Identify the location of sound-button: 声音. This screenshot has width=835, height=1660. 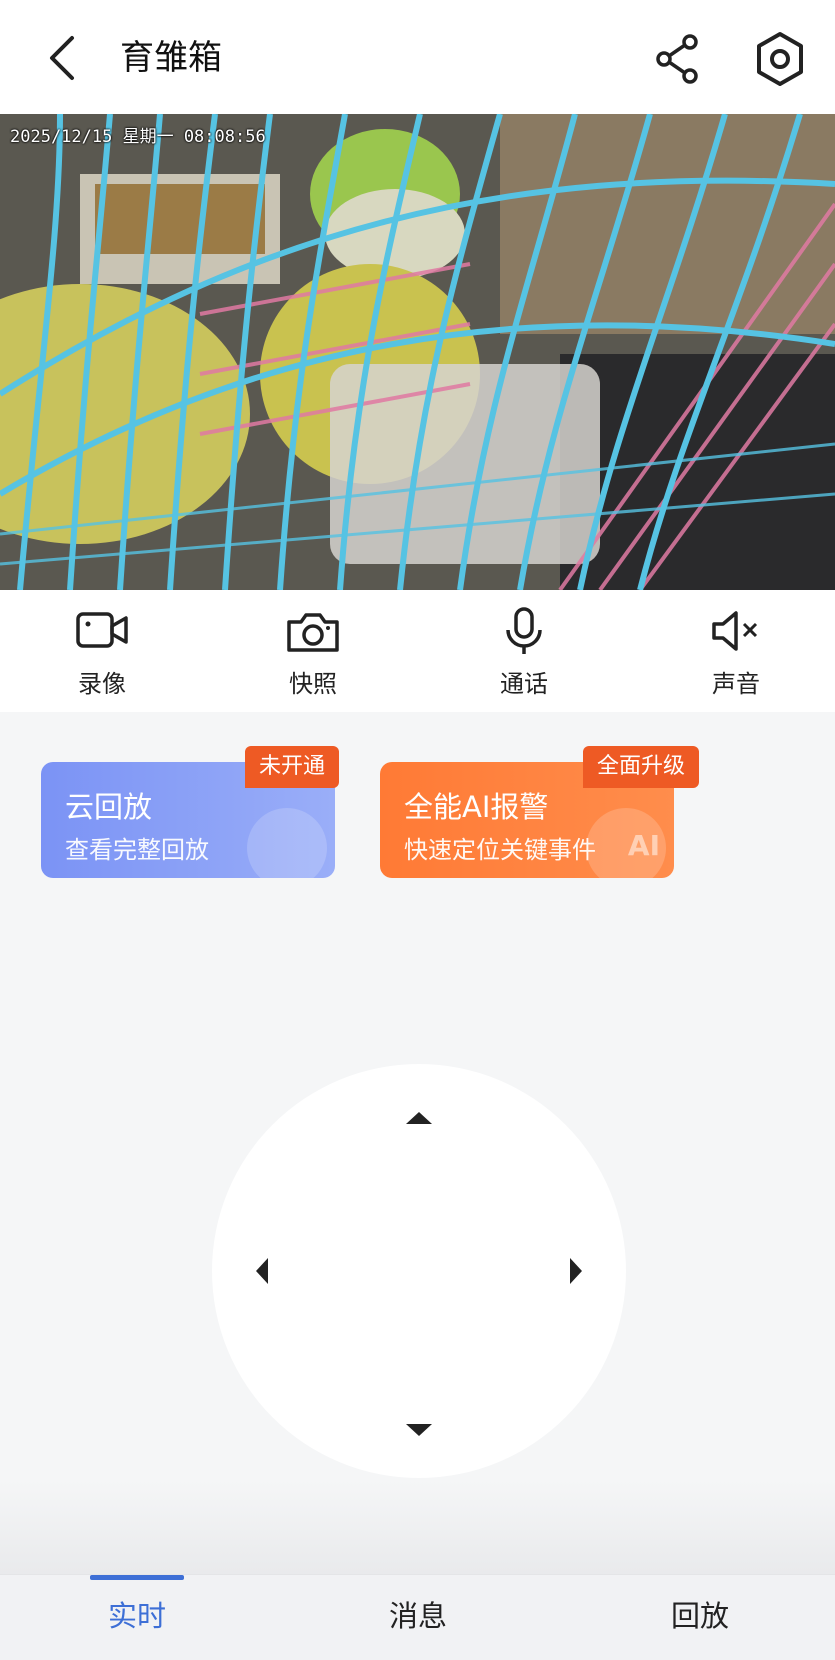
(736, 656).